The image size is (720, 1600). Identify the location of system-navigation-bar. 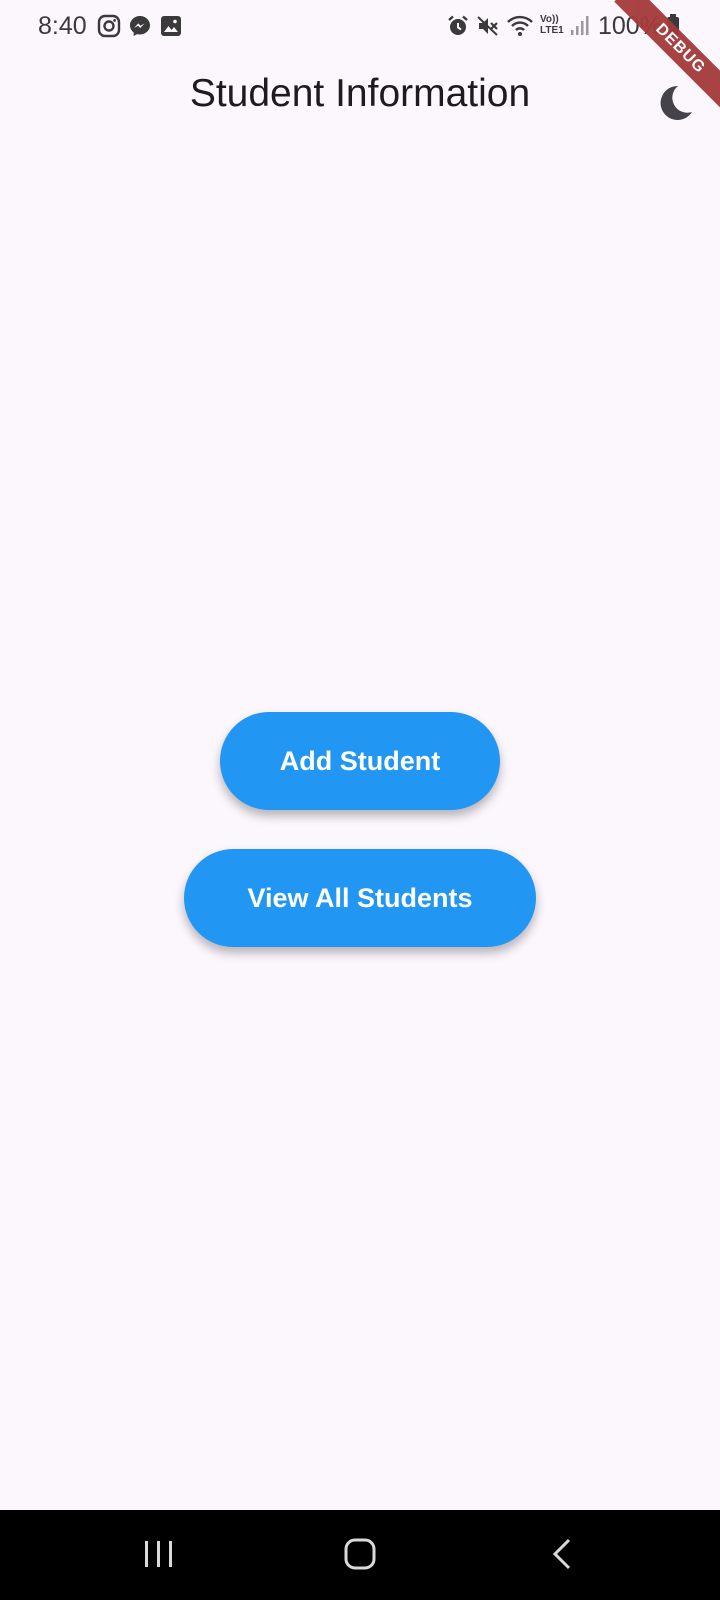
(360, 1555).